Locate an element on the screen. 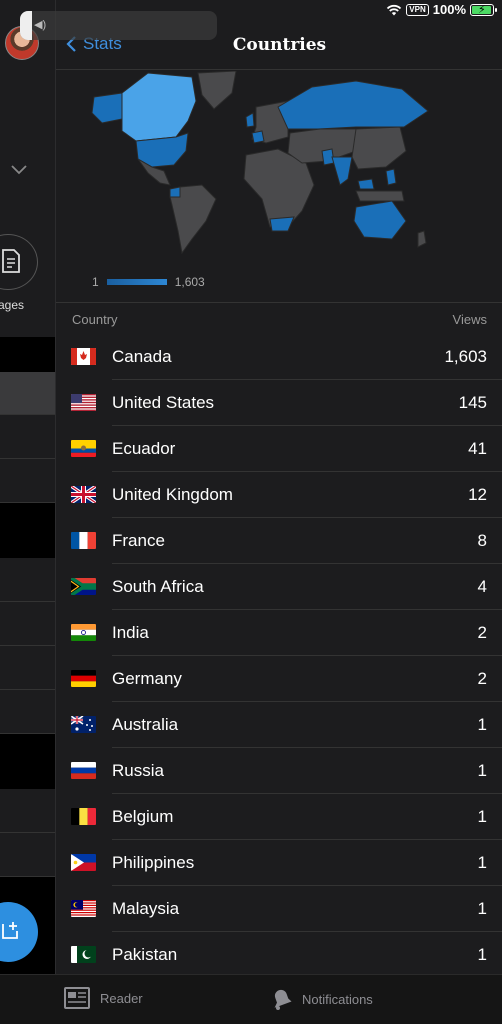 The image size is (502, 1024). view-count: 1,603 is located at coordinates (465, 356).